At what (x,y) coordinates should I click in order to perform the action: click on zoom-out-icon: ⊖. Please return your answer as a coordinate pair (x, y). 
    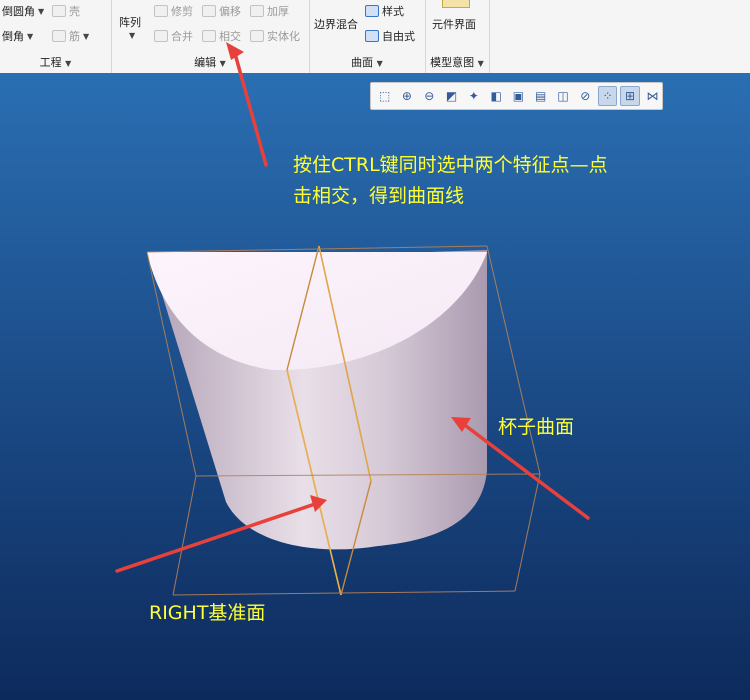
    Looking at the image, I should click on (429, 96).